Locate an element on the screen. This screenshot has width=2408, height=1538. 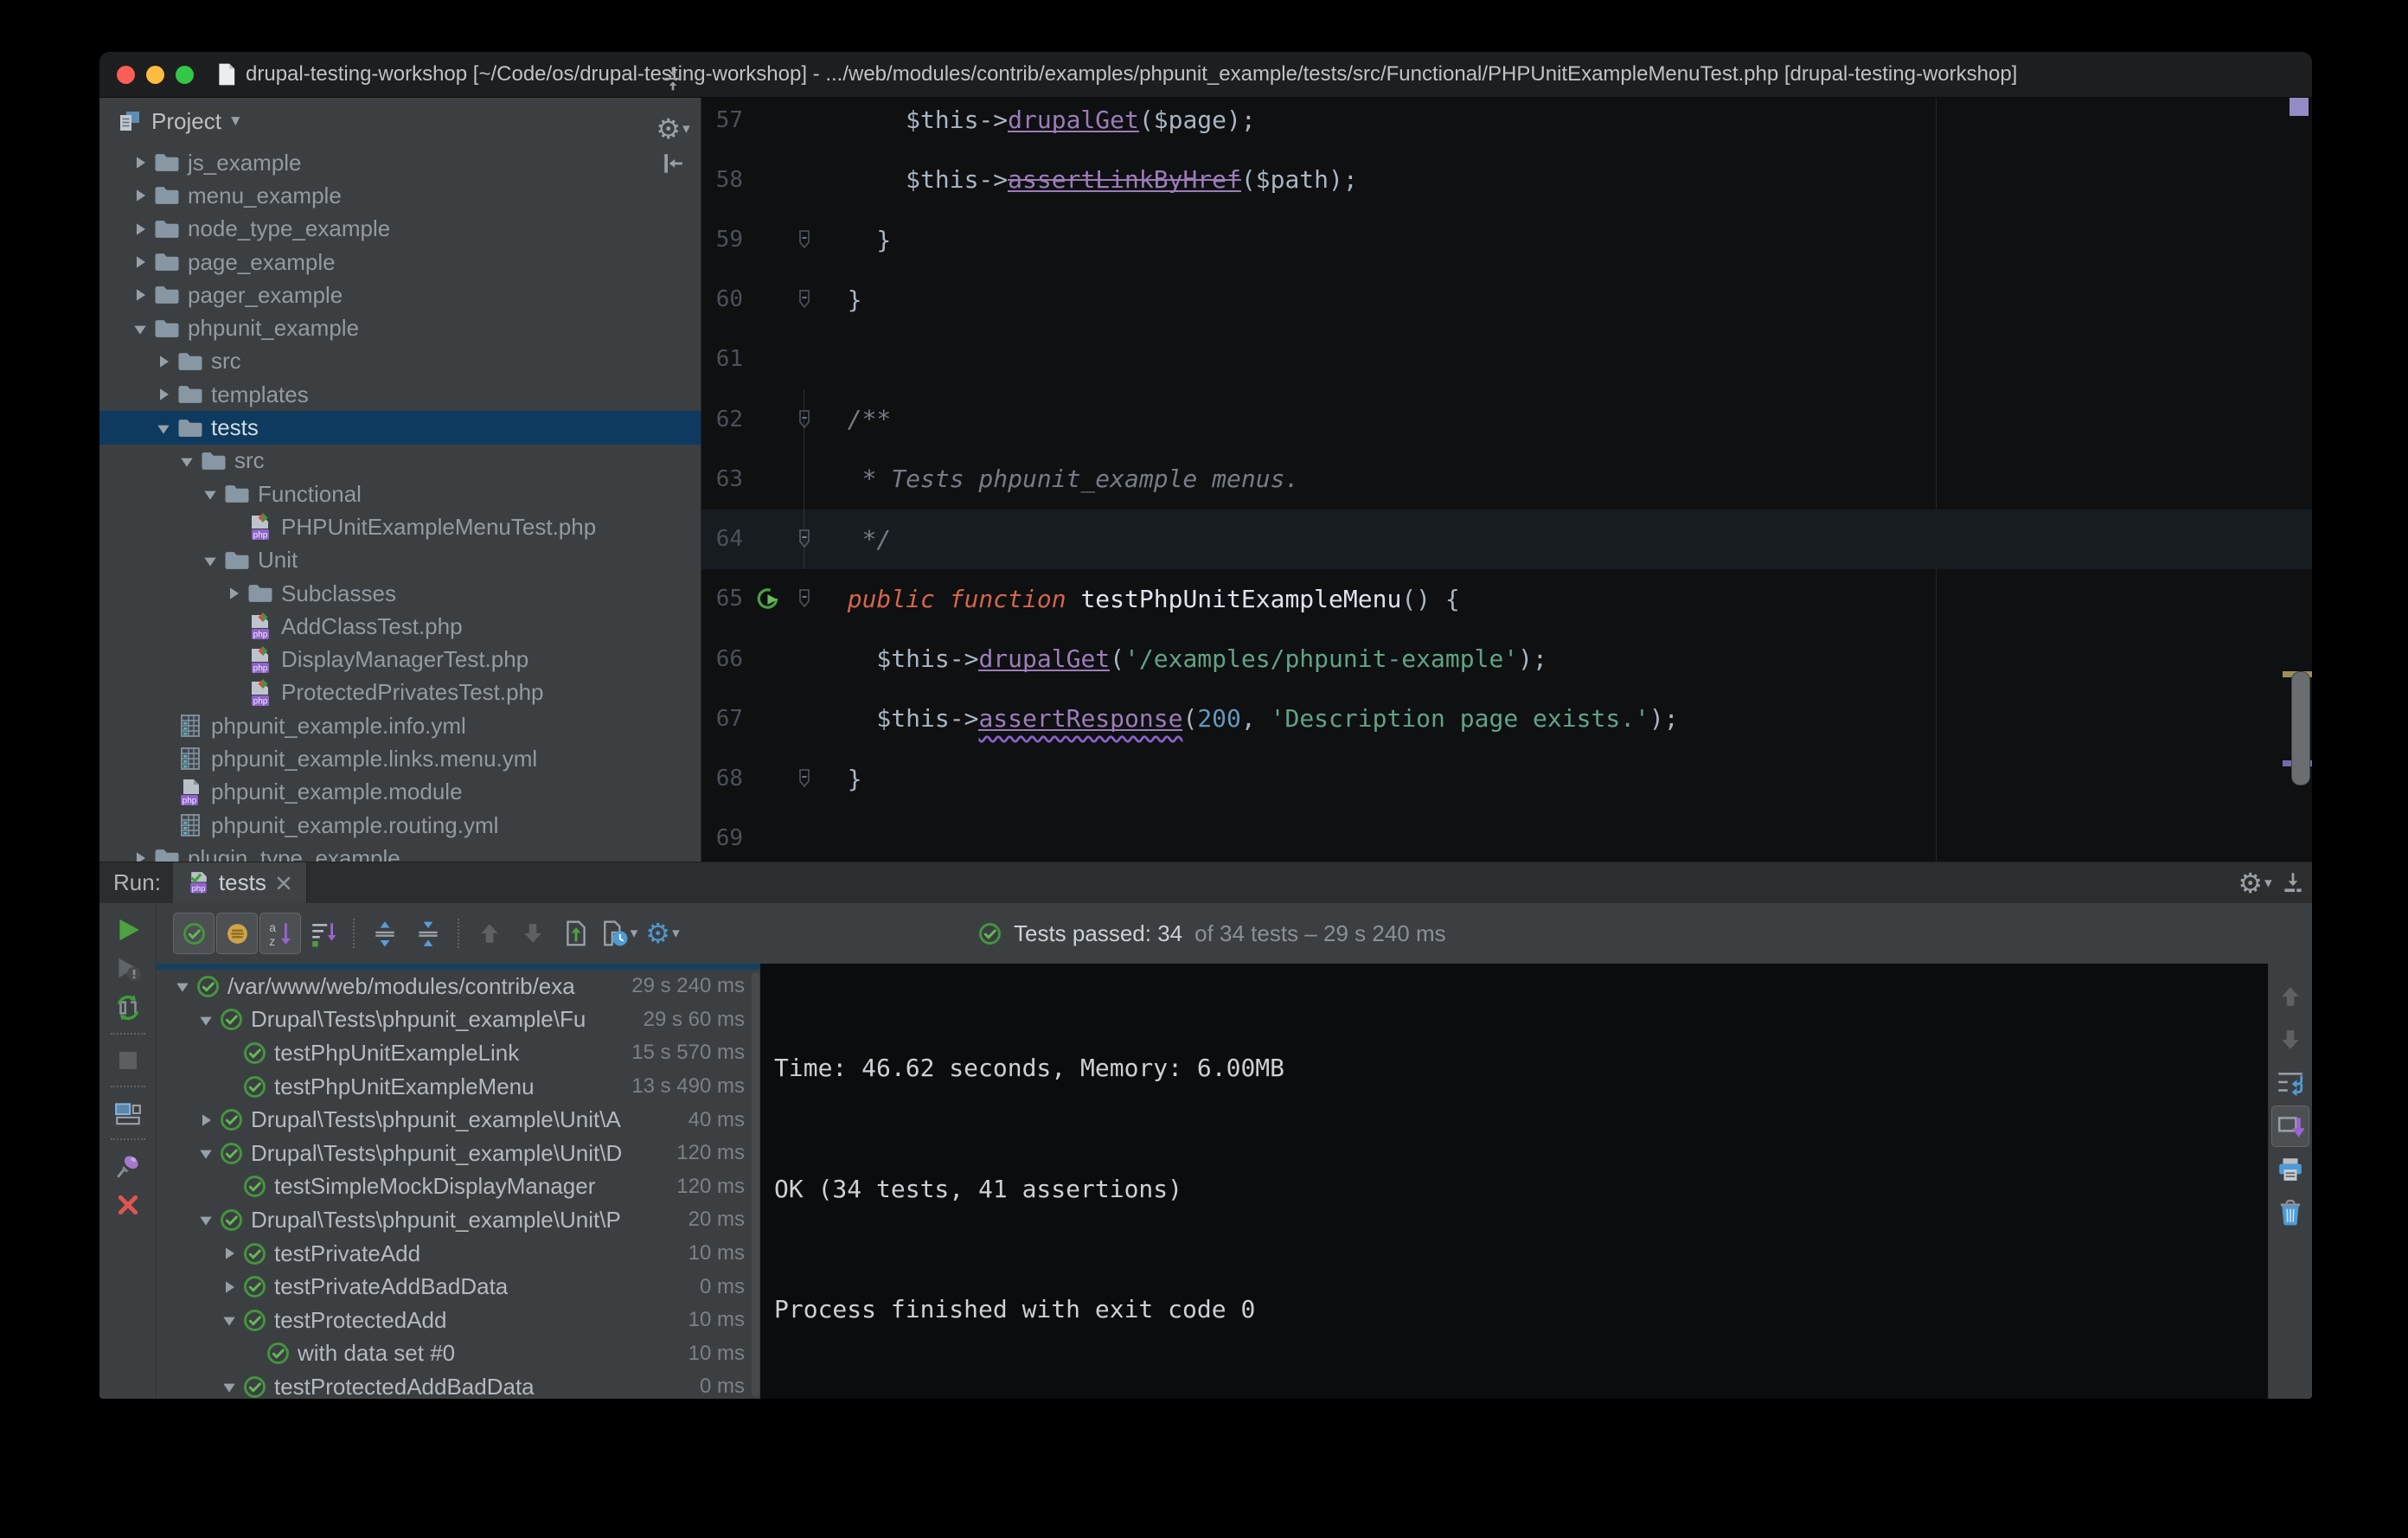
close-window-button is located at coordinates (126, 74).